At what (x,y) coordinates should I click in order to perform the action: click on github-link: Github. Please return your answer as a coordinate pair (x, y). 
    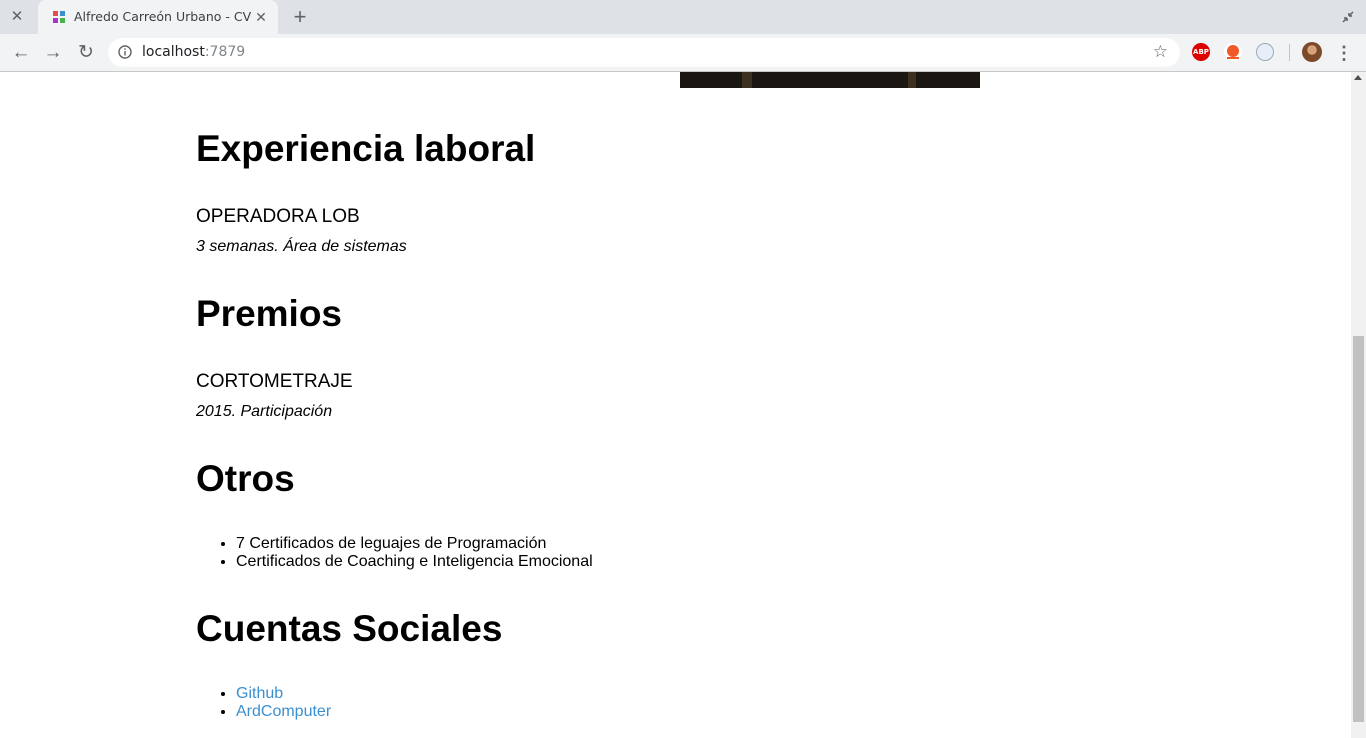
    Looking at the image, I should click on (259, 693).